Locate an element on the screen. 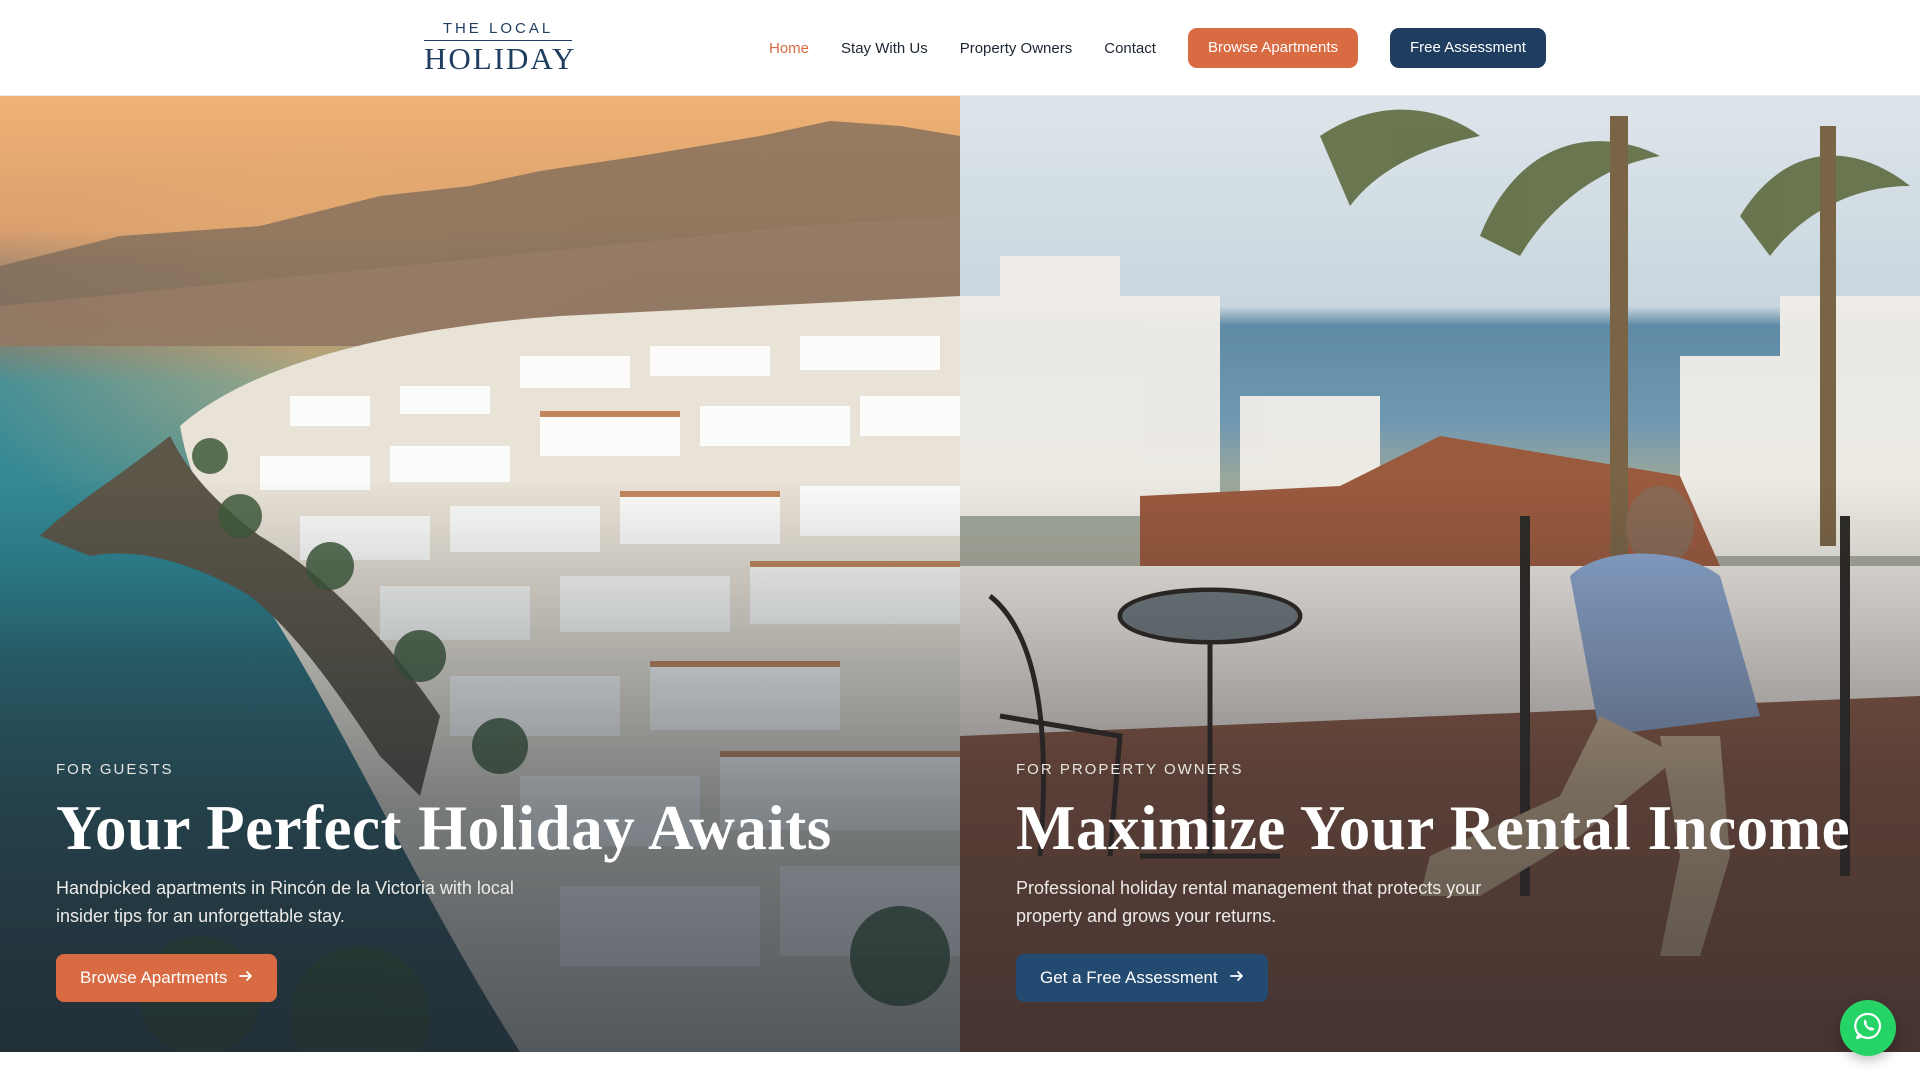  logo: THE LOCAL HOLIDAY is located at coordinates (500, 47).